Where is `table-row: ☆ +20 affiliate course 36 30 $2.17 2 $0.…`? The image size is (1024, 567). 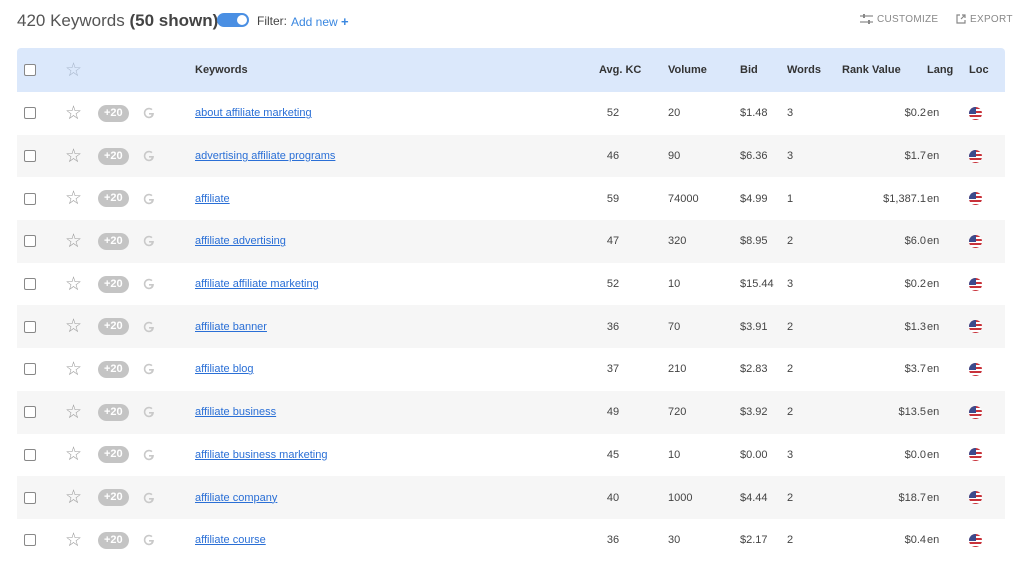
table-row: ☆ +20 affiliate course 36 30 $2.17 2 $0.… is located at coordinates (511, 540).